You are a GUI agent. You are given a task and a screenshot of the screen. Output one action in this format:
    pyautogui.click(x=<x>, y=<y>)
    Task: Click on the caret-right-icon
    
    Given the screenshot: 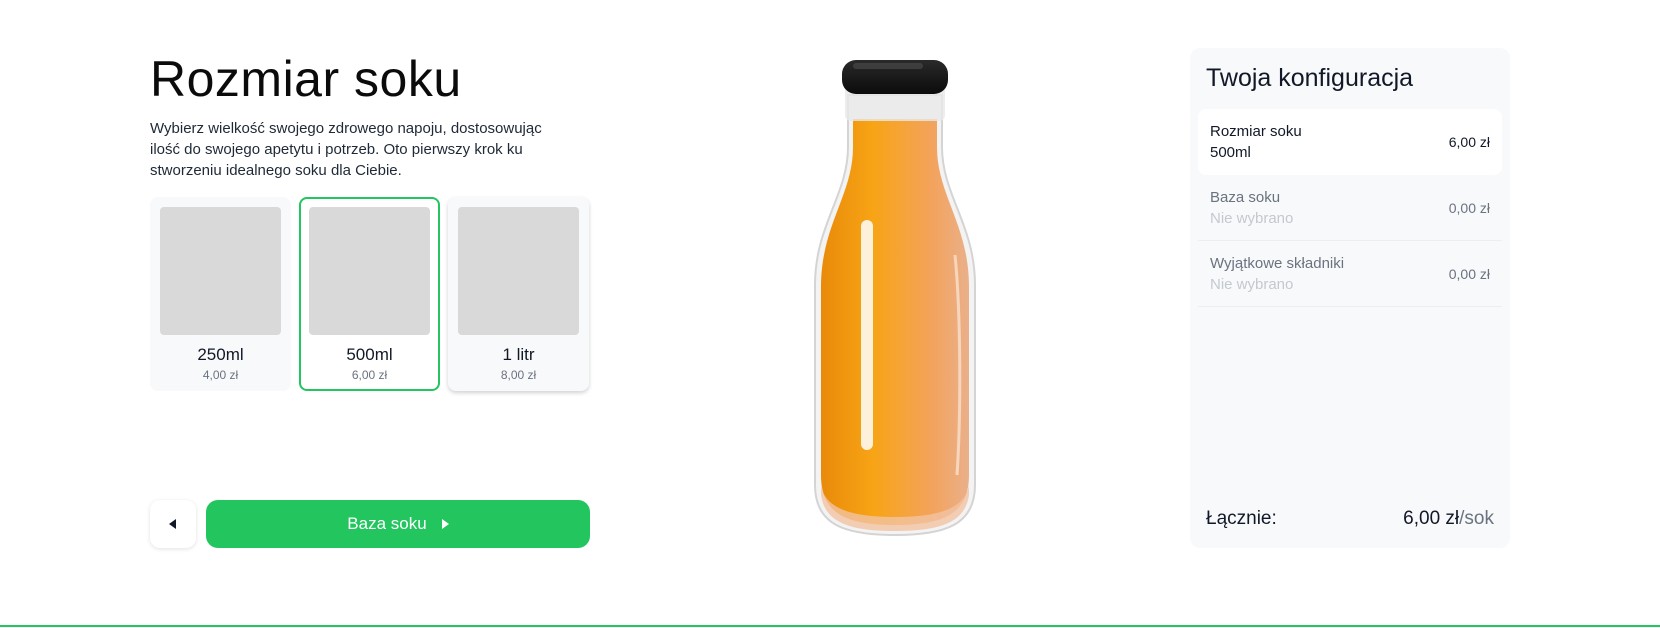 What is the action you would take?
    pyautogui.click(x=445, y=524)
    